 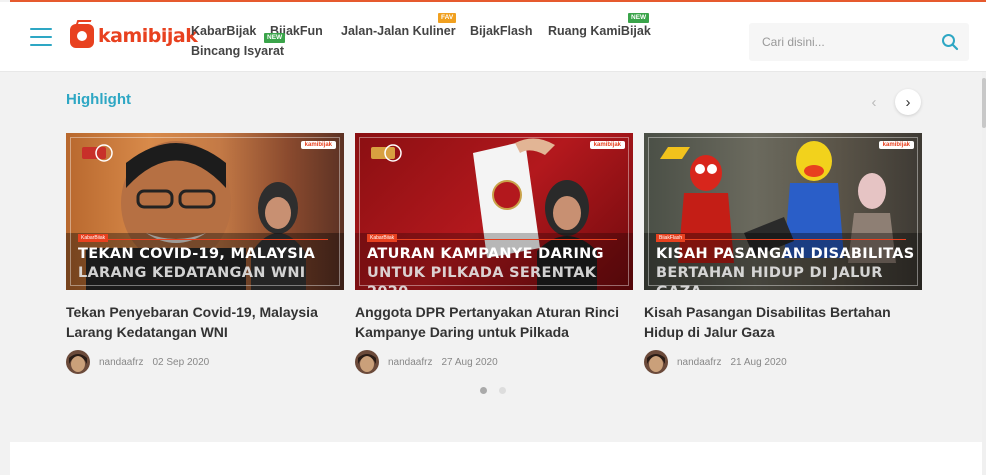 I want to click on article-meta: nandaafrz 02 Sep 2020, so click(x=205, y=362).